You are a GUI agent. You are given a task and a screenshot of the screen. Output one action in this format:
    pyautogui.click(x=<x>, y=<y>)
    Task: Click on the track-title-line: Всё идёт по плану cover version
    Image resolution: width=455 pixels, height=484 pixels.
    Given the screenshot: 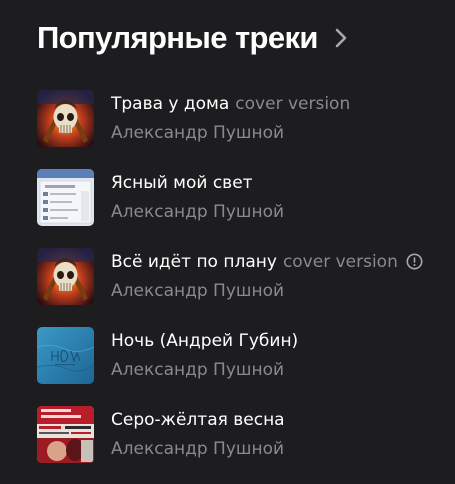 What is the action you would take?
    pyautogui.click(x=267, y=262)
    